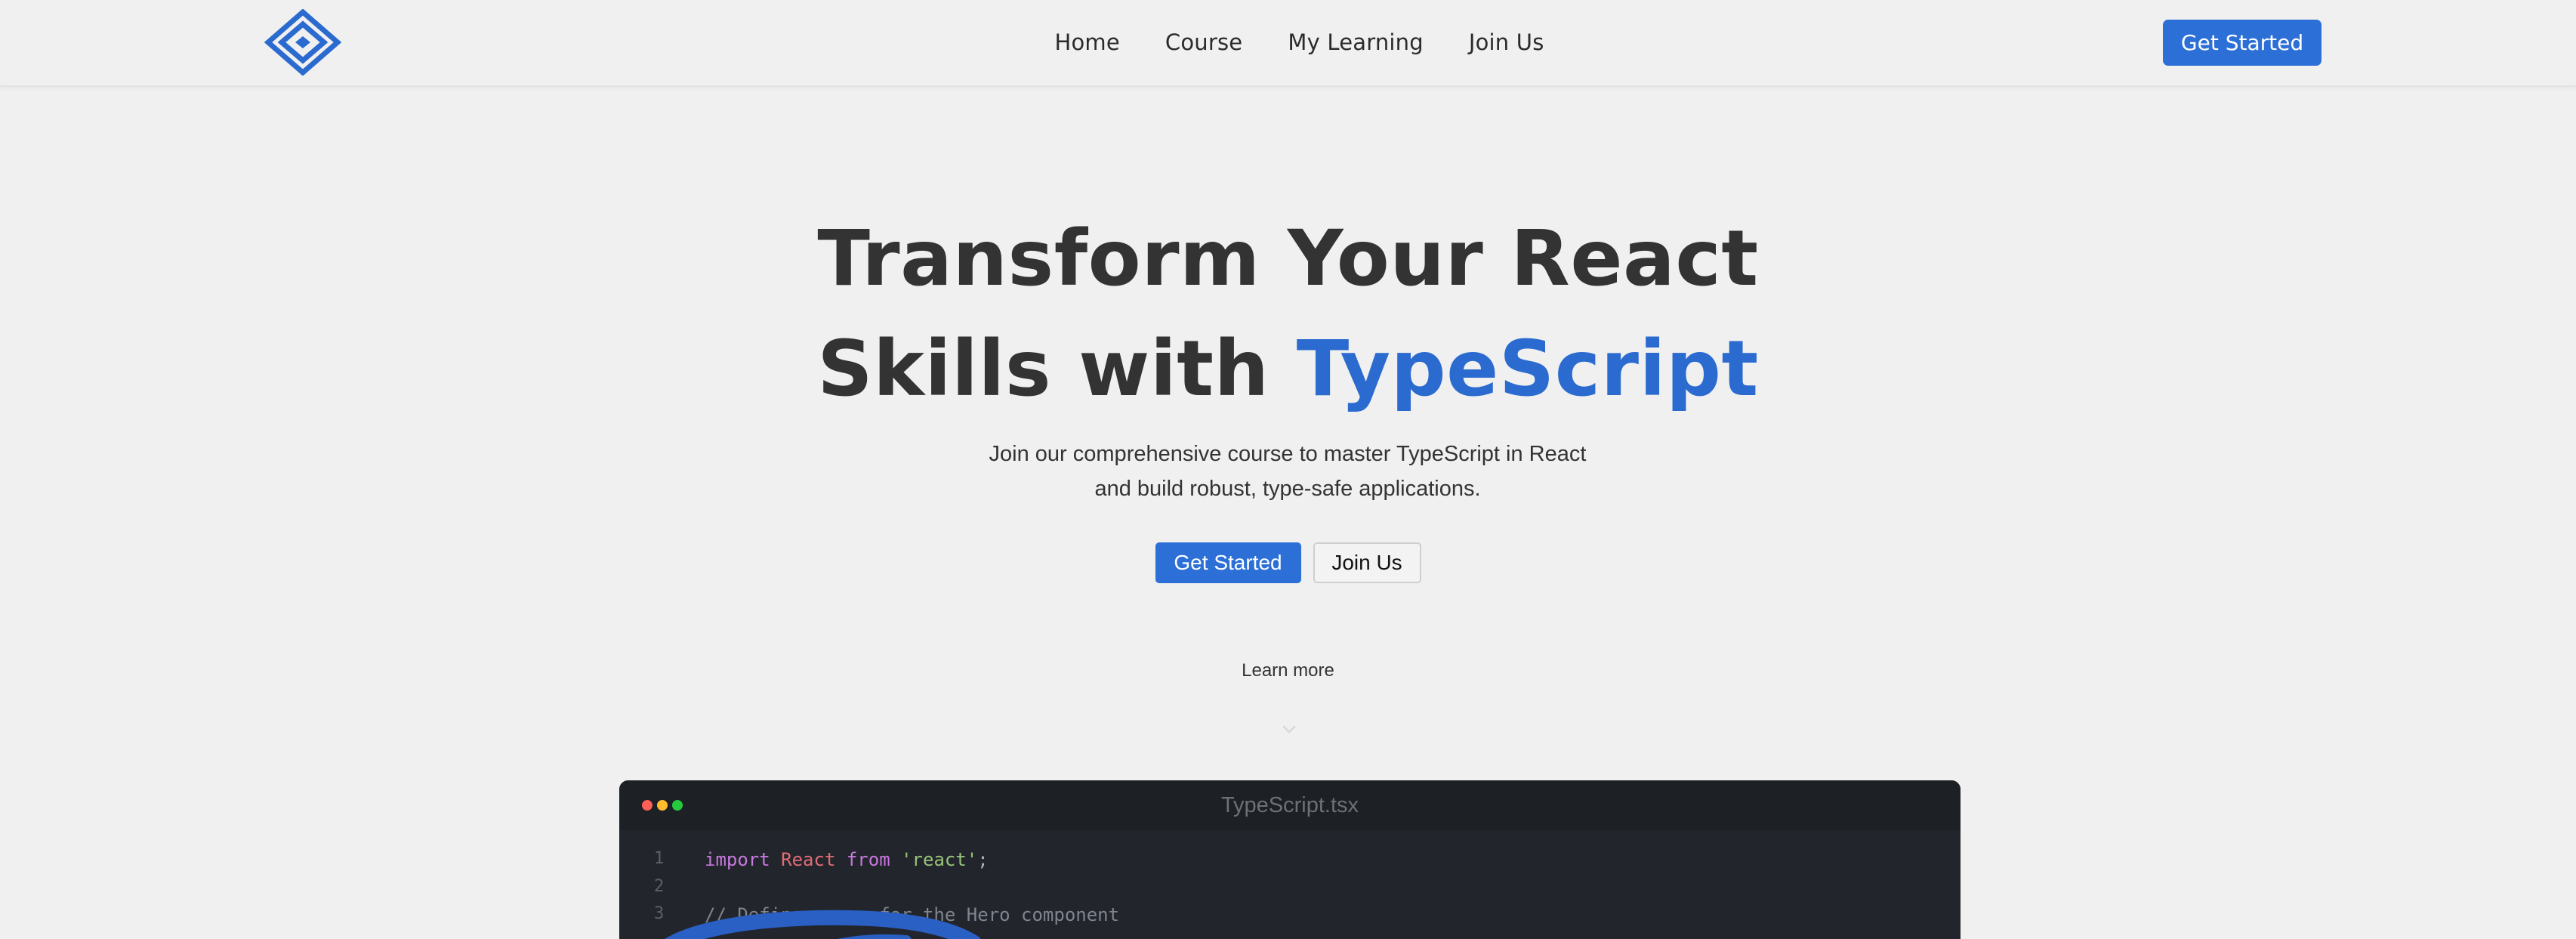 The image size is (2576, 939). What do you see at coordinates (1086, 42) in the screenshot?
I see `nav-link-home: Home` at bounding box center [1086, 42].